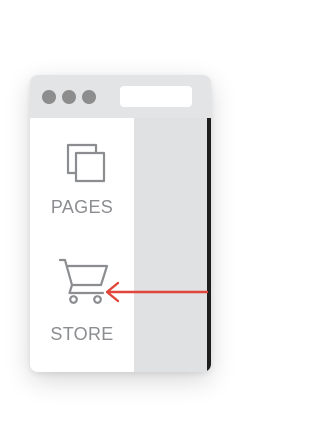 The width and height of the screenshot is (320, 447). I want to click on window-titlebar, so click(120, 96).